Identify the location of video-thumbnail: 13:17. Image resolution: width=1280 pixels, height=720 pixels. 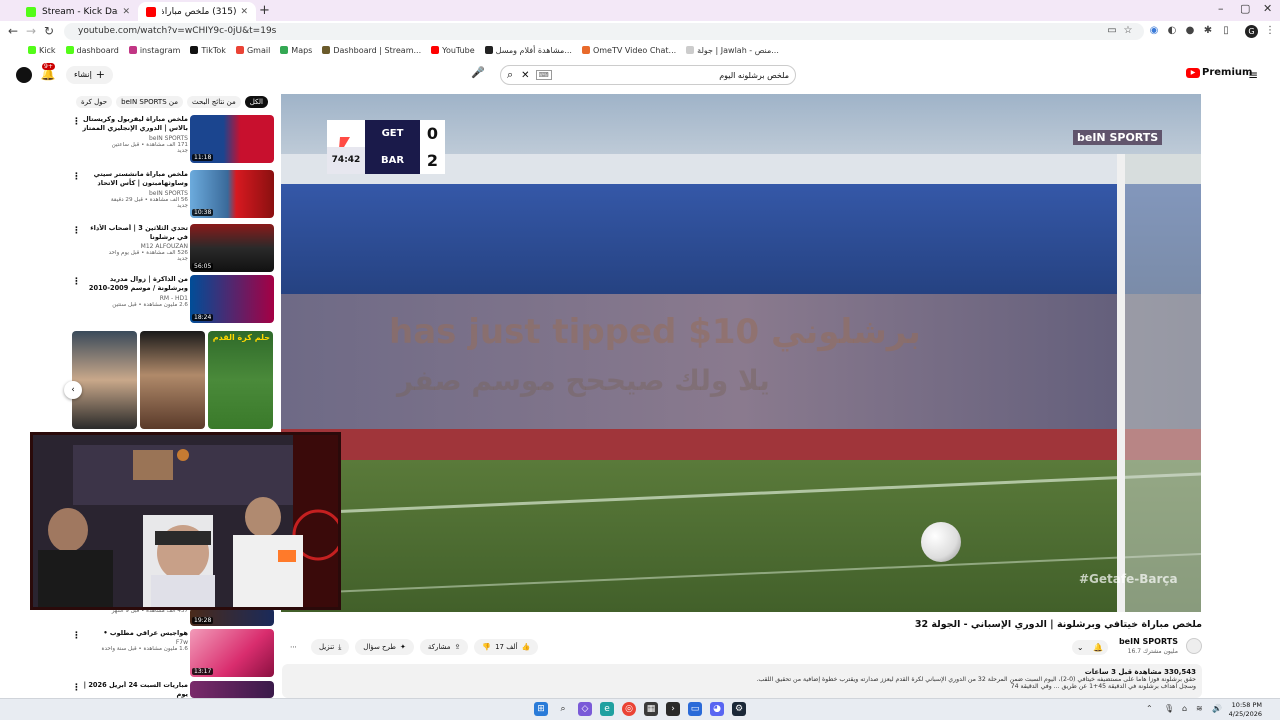
(232, 653).